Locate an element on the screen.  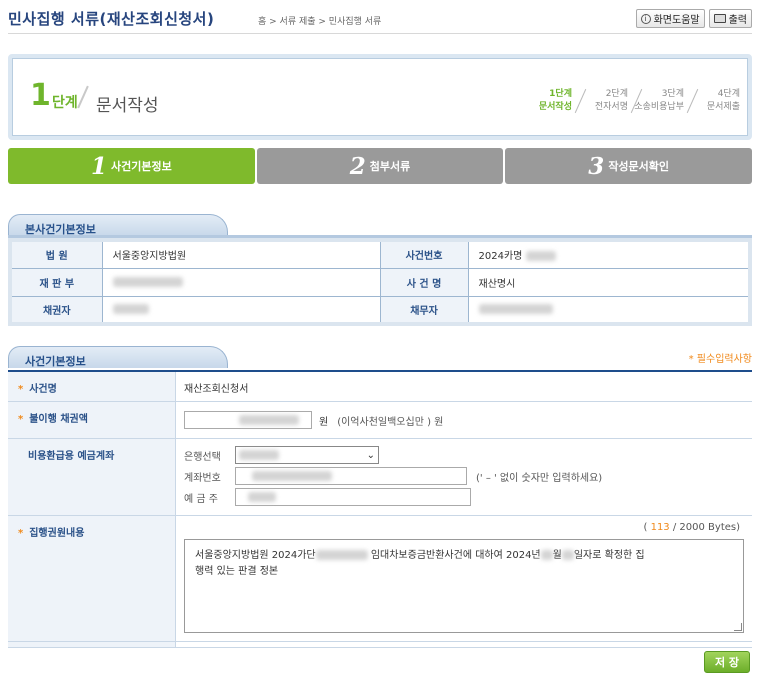
division-label: 재 판 부 is located at coordinates (56, 282).